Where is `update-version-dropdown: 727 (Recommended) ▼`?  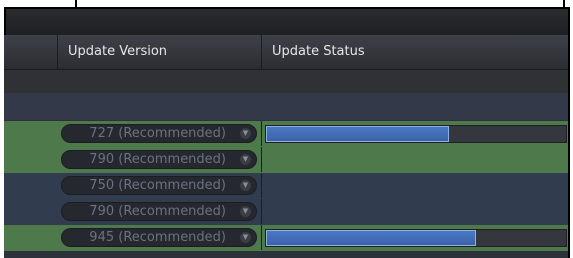 update-version-dropdown: 727 (Recommended) ▼ is located at coordinates (159, 133).